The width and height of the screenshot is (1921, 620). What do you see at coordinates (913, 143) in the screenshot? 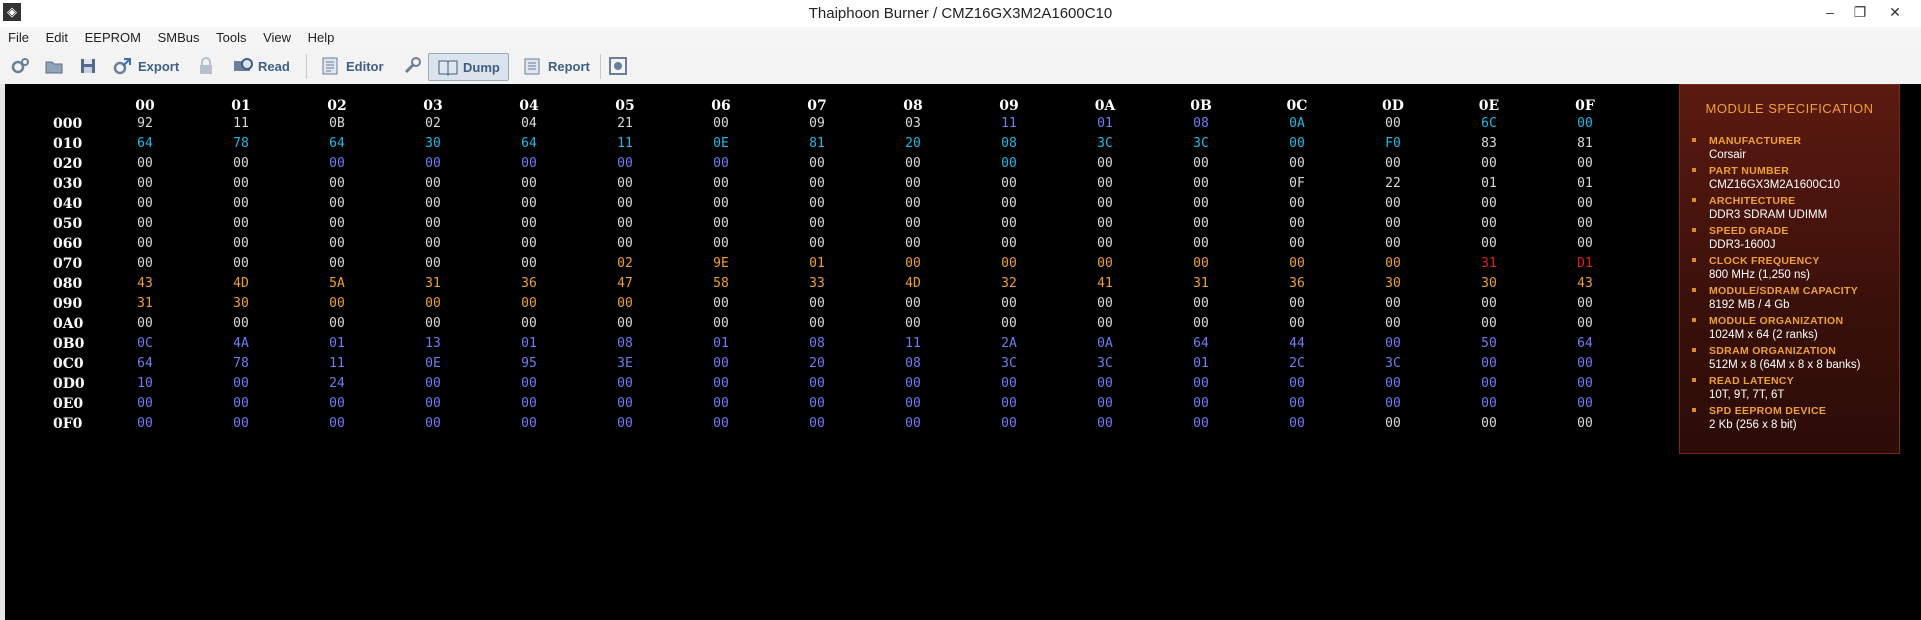
I see `hex-byte: 20` at bounding box center [913, 143].